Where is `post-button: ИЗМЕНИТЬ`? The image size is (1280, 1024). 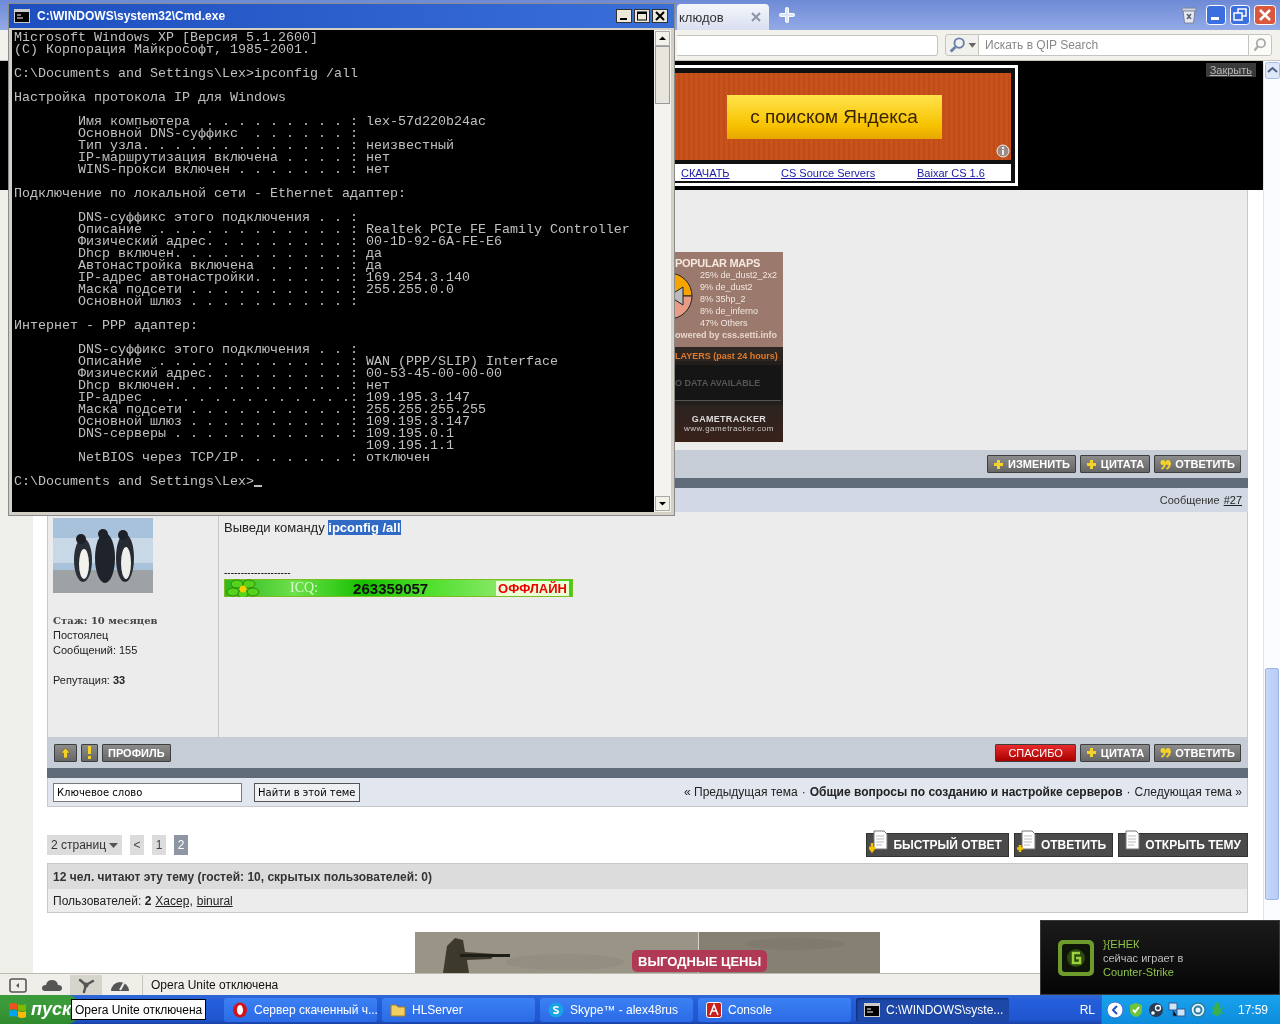 post-button: ИЗМЕНИТЬ is located at coordinates (1031, 464).